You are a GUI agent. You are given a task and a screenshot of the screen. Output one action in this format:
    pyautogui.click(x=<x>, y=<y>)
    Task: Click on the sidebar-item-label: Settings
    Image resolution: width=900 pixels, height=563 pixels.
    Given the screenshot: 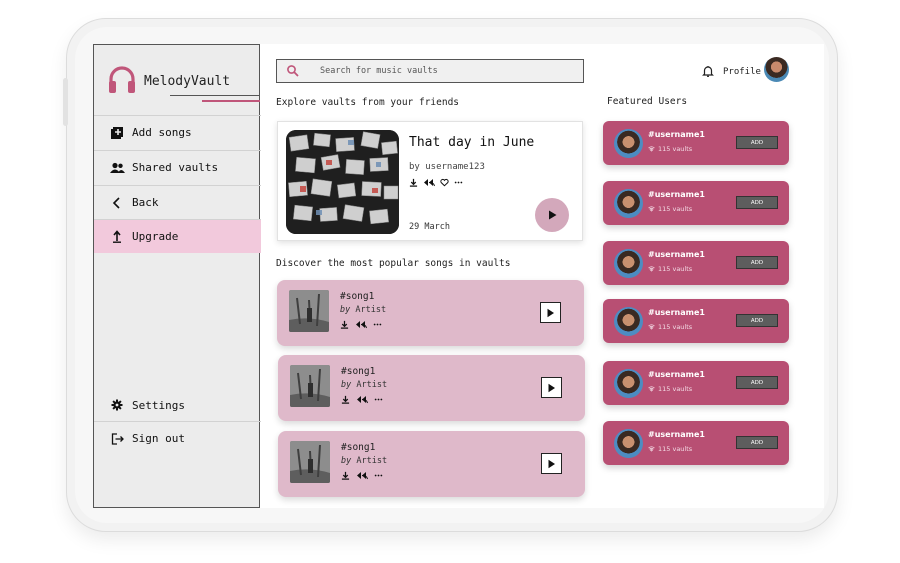 What is the action you would take?
    pyautogui.click(x=158, y=405)
    